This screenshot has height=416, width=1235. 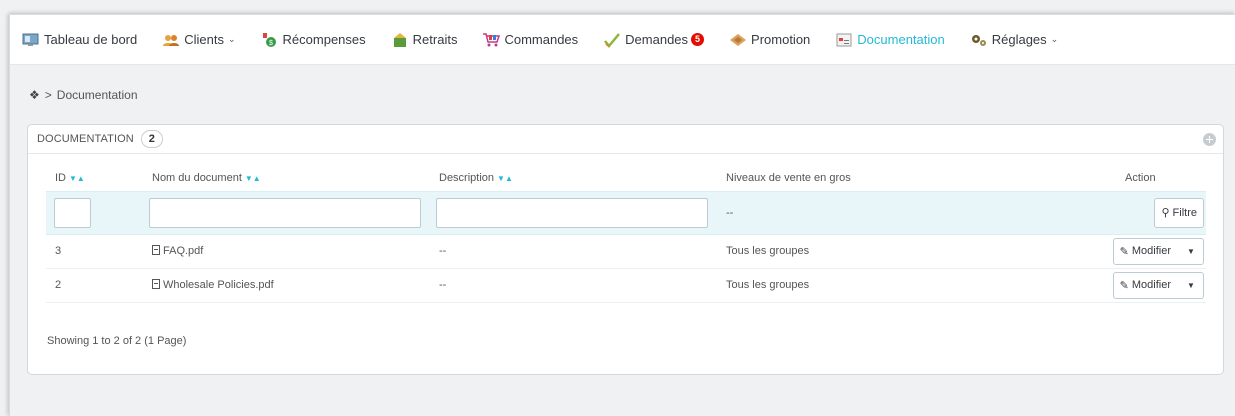 I want to click on nav-label: Commandes, so click(x=541, y=39).